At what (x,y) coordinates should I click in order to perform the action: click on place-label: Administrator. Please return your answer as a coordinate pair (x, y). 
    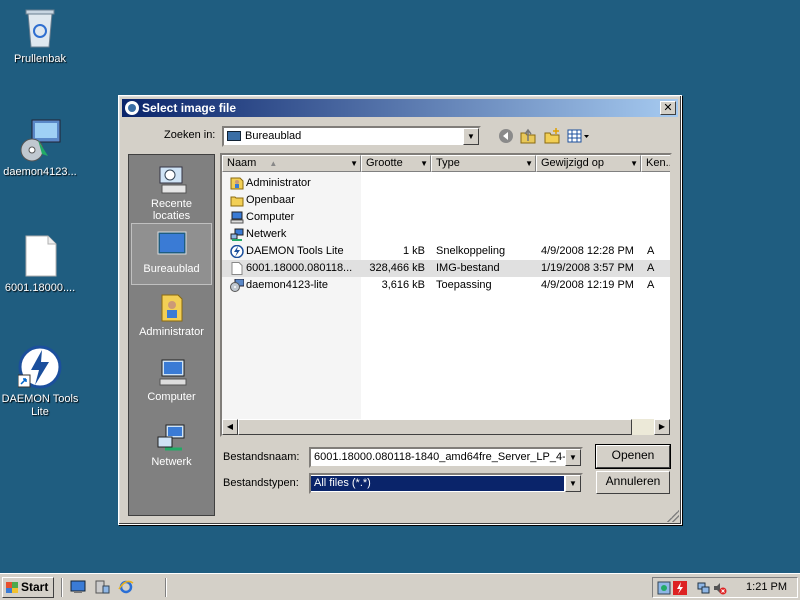
    Looking at the image, I should click on (171, 332).